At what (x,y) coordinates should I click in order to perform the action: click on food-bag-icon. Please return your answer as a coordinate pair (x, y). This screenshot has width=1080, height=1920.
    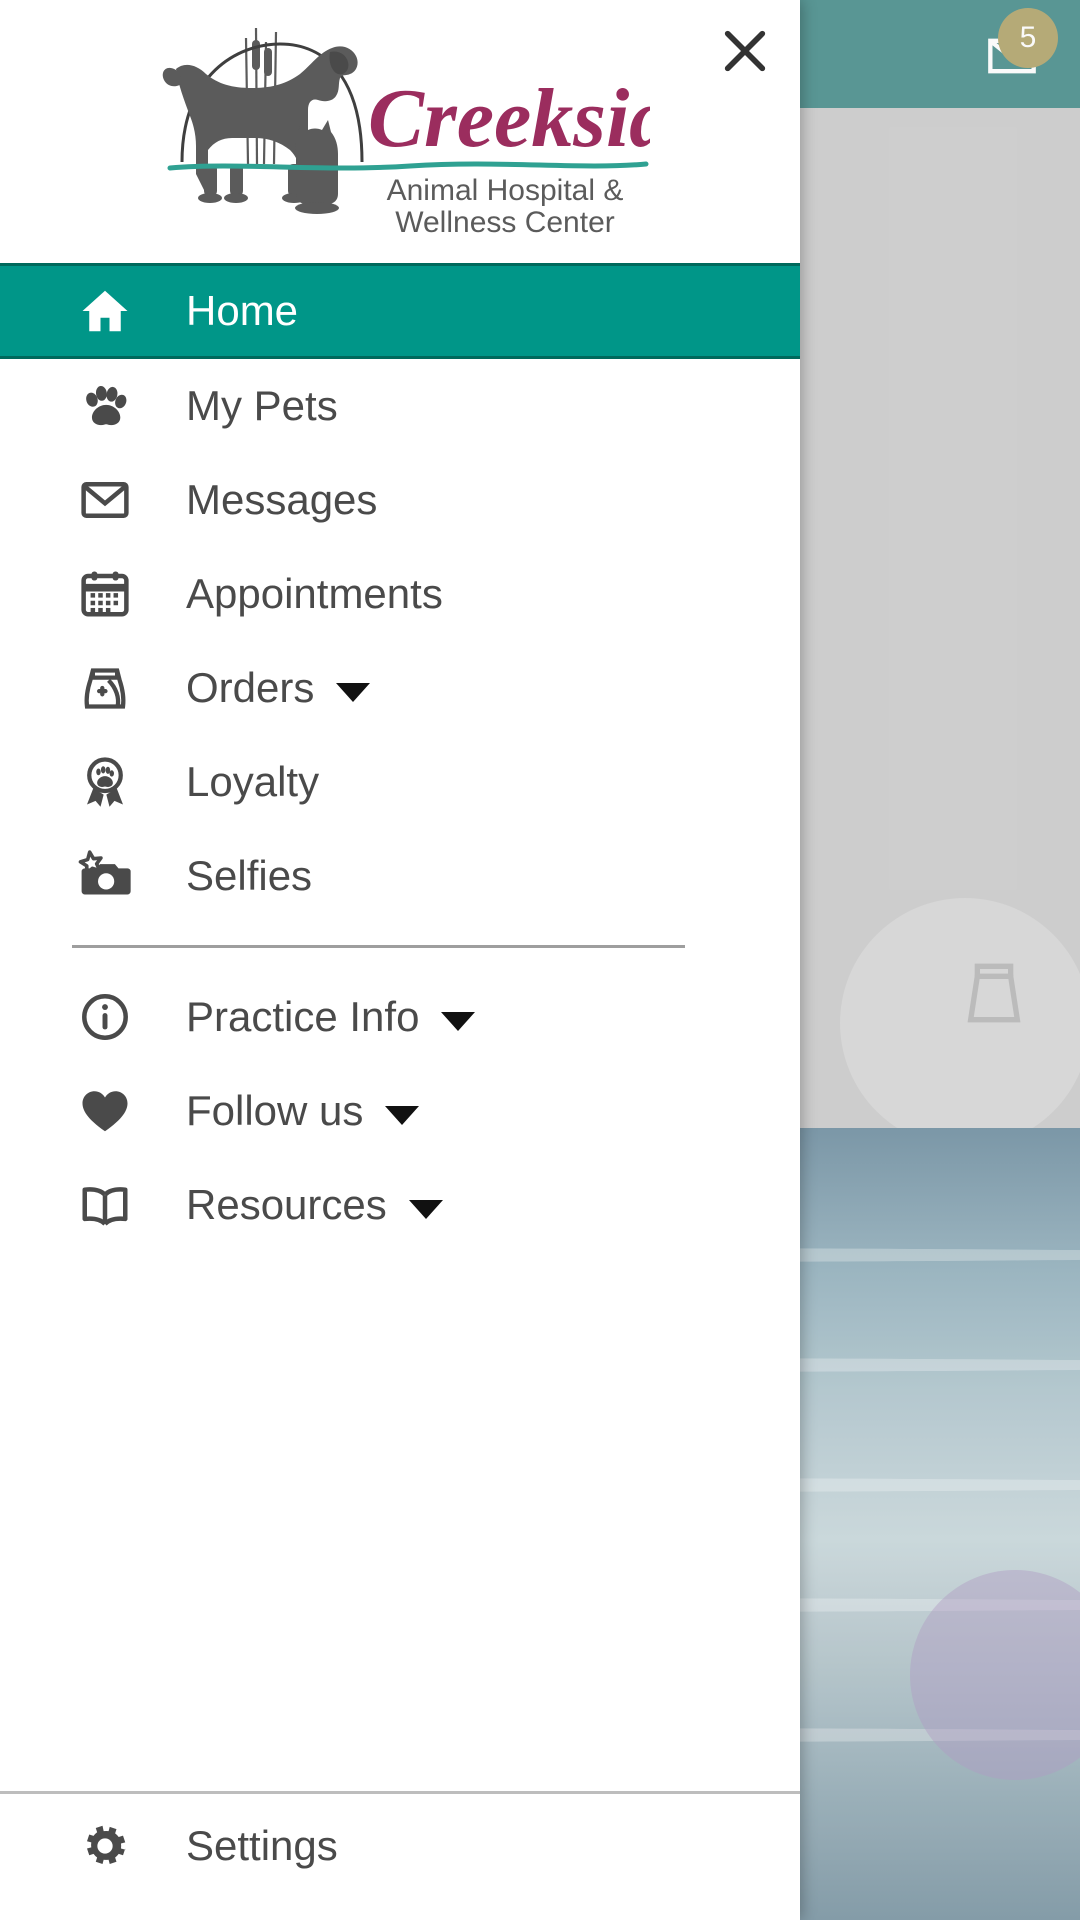
    Looking at the image, I should click on (116, 688).